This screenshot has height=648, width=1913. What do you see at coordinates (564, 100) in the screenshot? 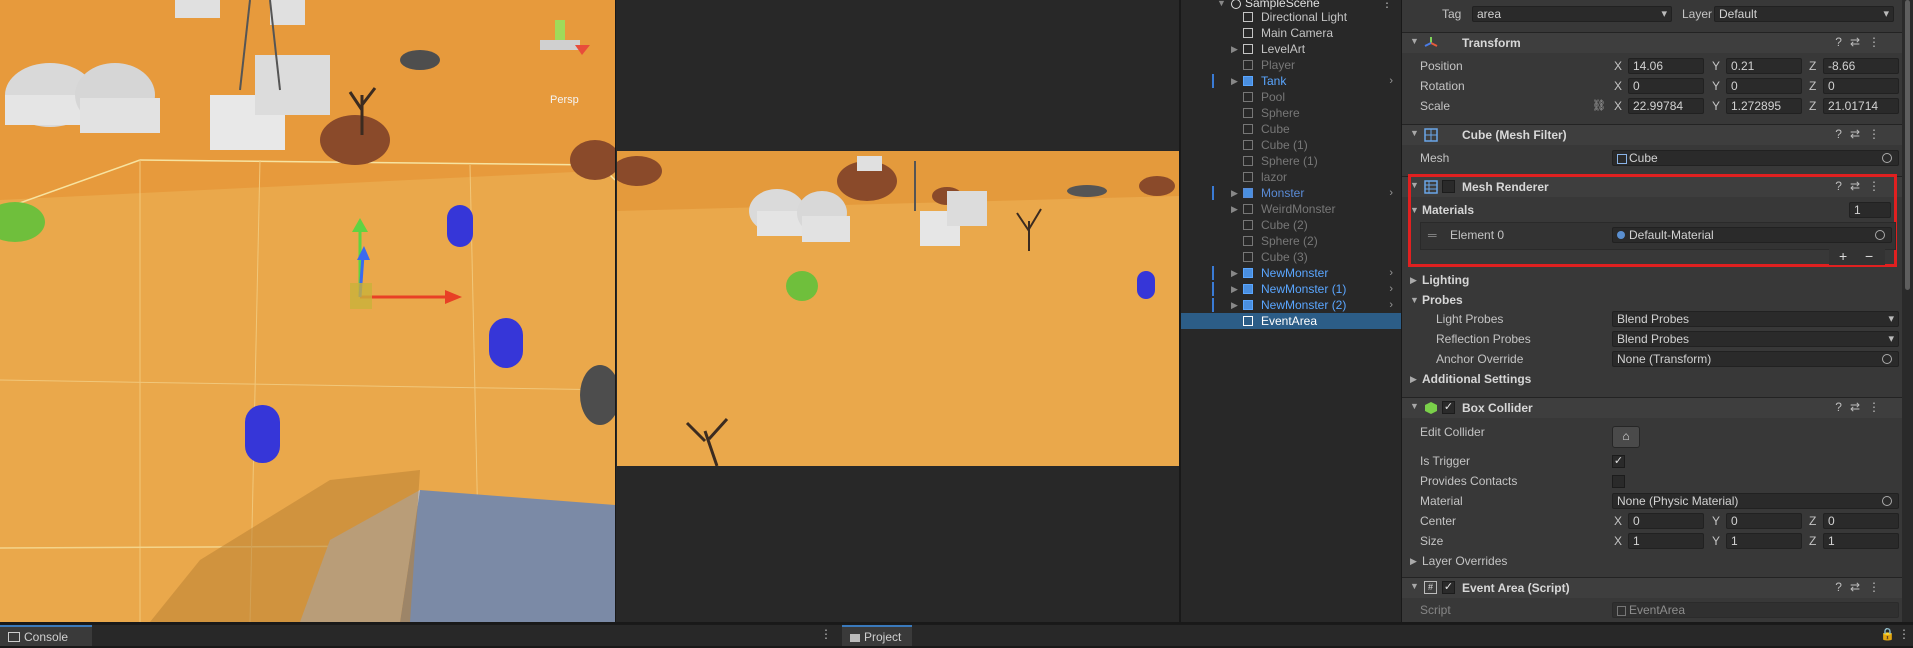
I see `persp-label: Persp` at bounding box center [564, 100].